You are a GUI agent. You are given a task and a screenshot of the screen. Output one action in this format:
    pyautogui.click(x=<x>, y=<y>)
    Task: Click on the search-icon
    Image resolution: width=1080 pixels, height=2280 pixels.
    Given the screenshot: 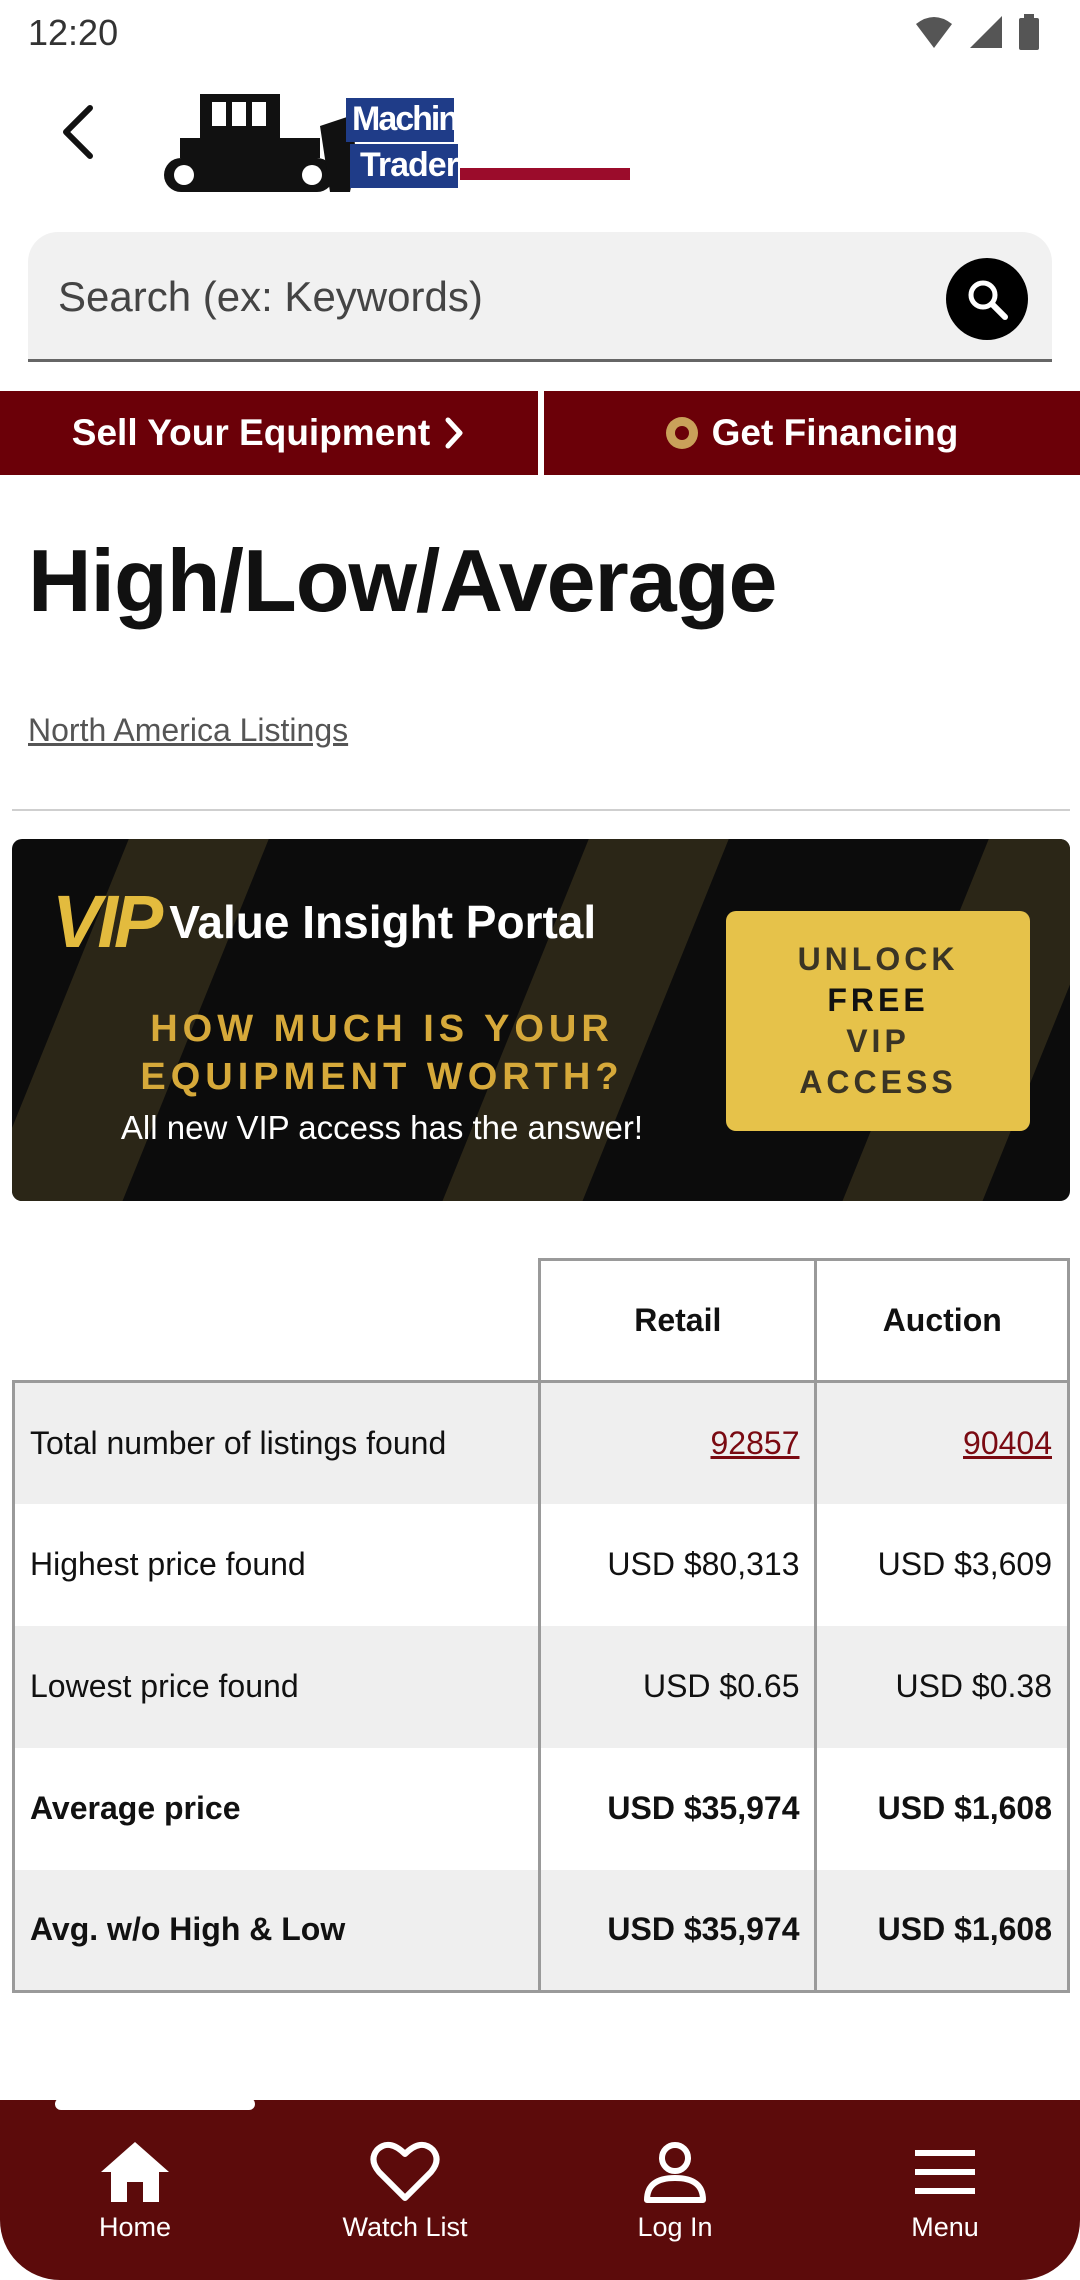 What is the action you would take?
    pyautogui.click(x=988, y=300)
    